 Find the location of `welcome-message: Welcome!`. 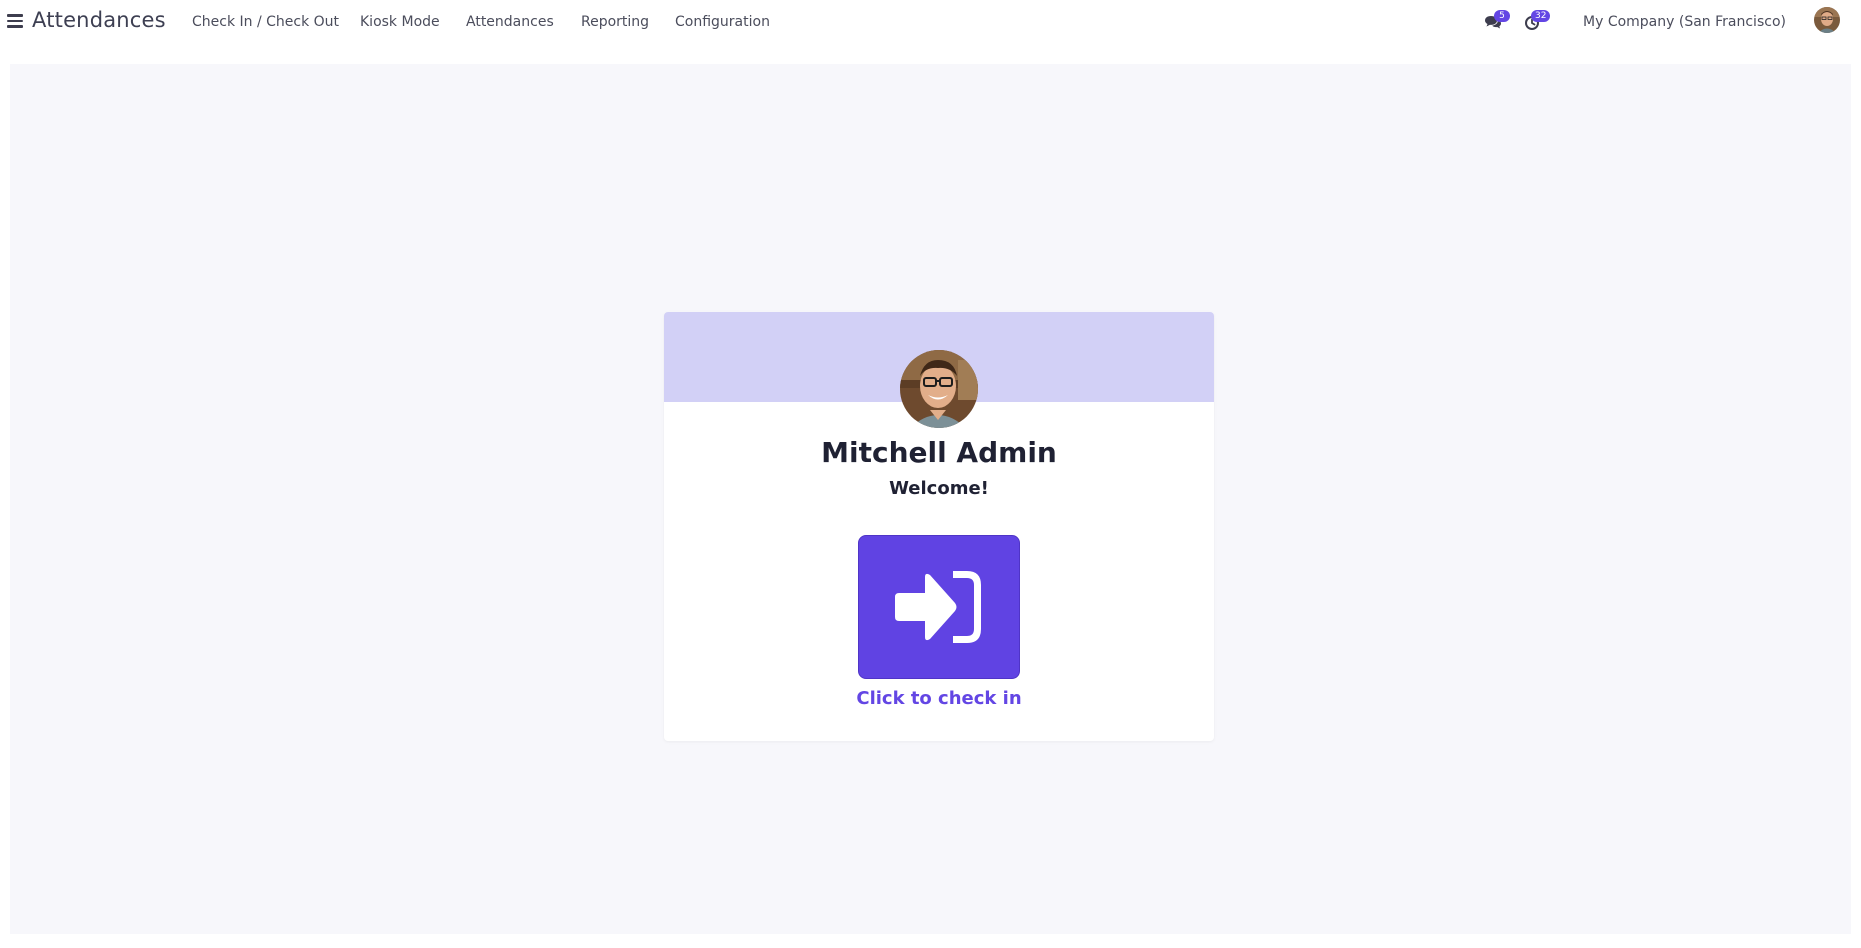

welcome-message: Welcome! is located at coordinates (939, 488).